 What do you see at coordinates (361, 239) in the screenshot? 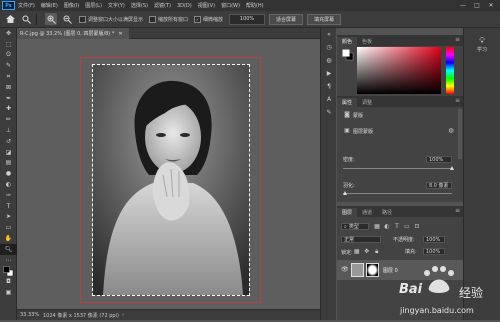
I see `blend-mode-select: 正常` at bounding box center [361, 239].